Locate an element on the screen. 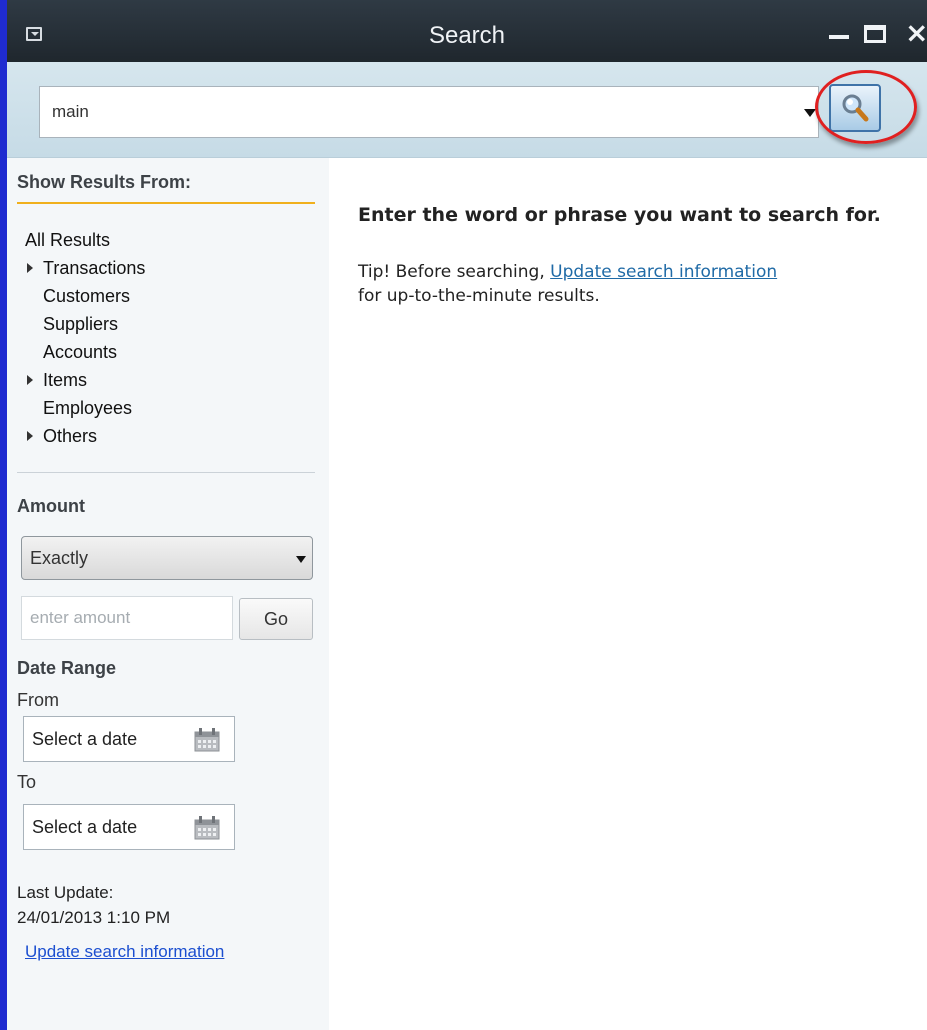 This screenshot has height=1030, width=927. last-update-label: Last Update: is located at coordinates (65, 892).